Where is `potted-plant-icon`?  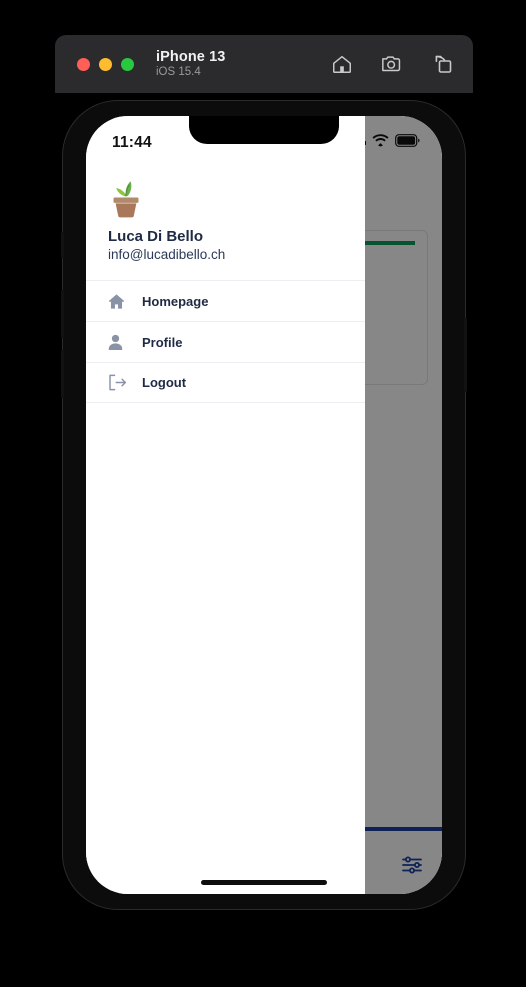
potted-plant-icon is located at coordinates (126, 196).